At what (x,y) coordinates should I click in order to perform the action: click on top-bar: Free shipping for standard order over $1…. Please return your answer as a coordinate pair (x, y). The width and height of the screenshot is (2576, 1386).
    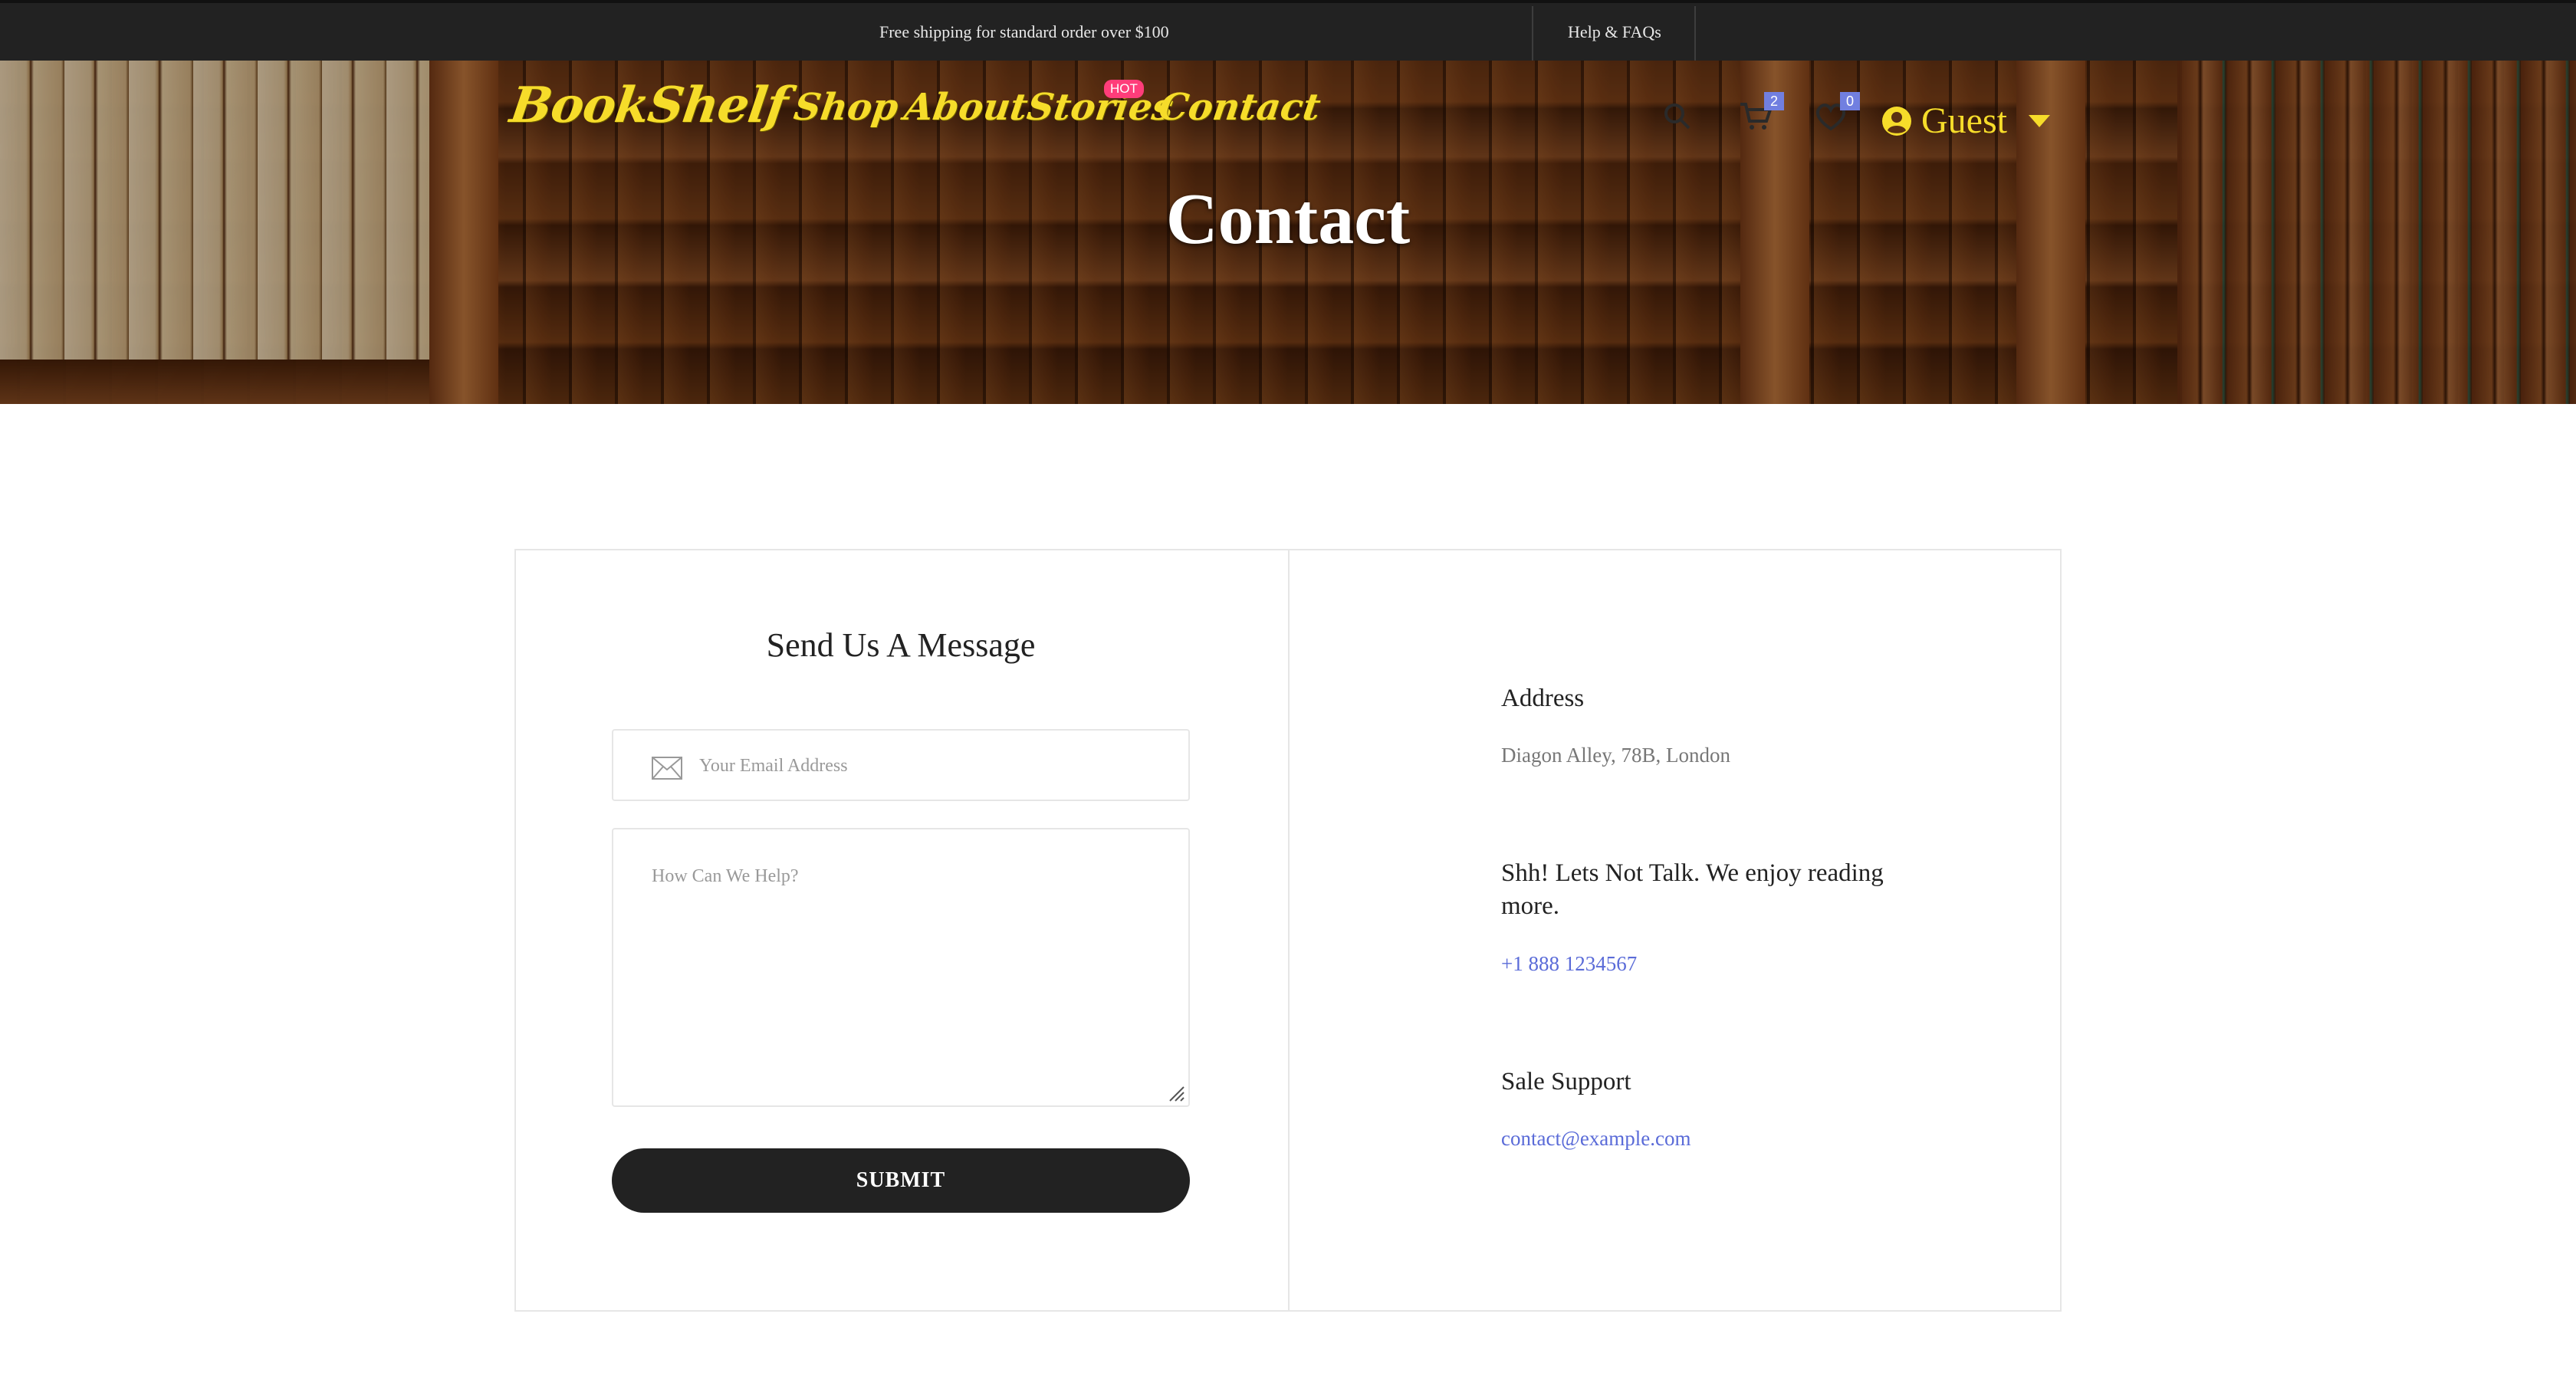
    Looking at the image, I should click on (1288, 32).